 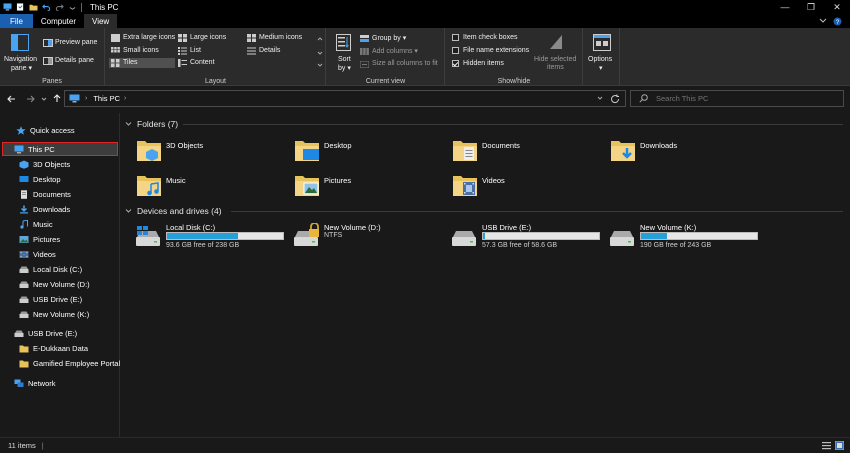 What do you see at coordinates (211, 187) in the screenshot?
I see `folder-music: Music` at bounding box center [211, 187].